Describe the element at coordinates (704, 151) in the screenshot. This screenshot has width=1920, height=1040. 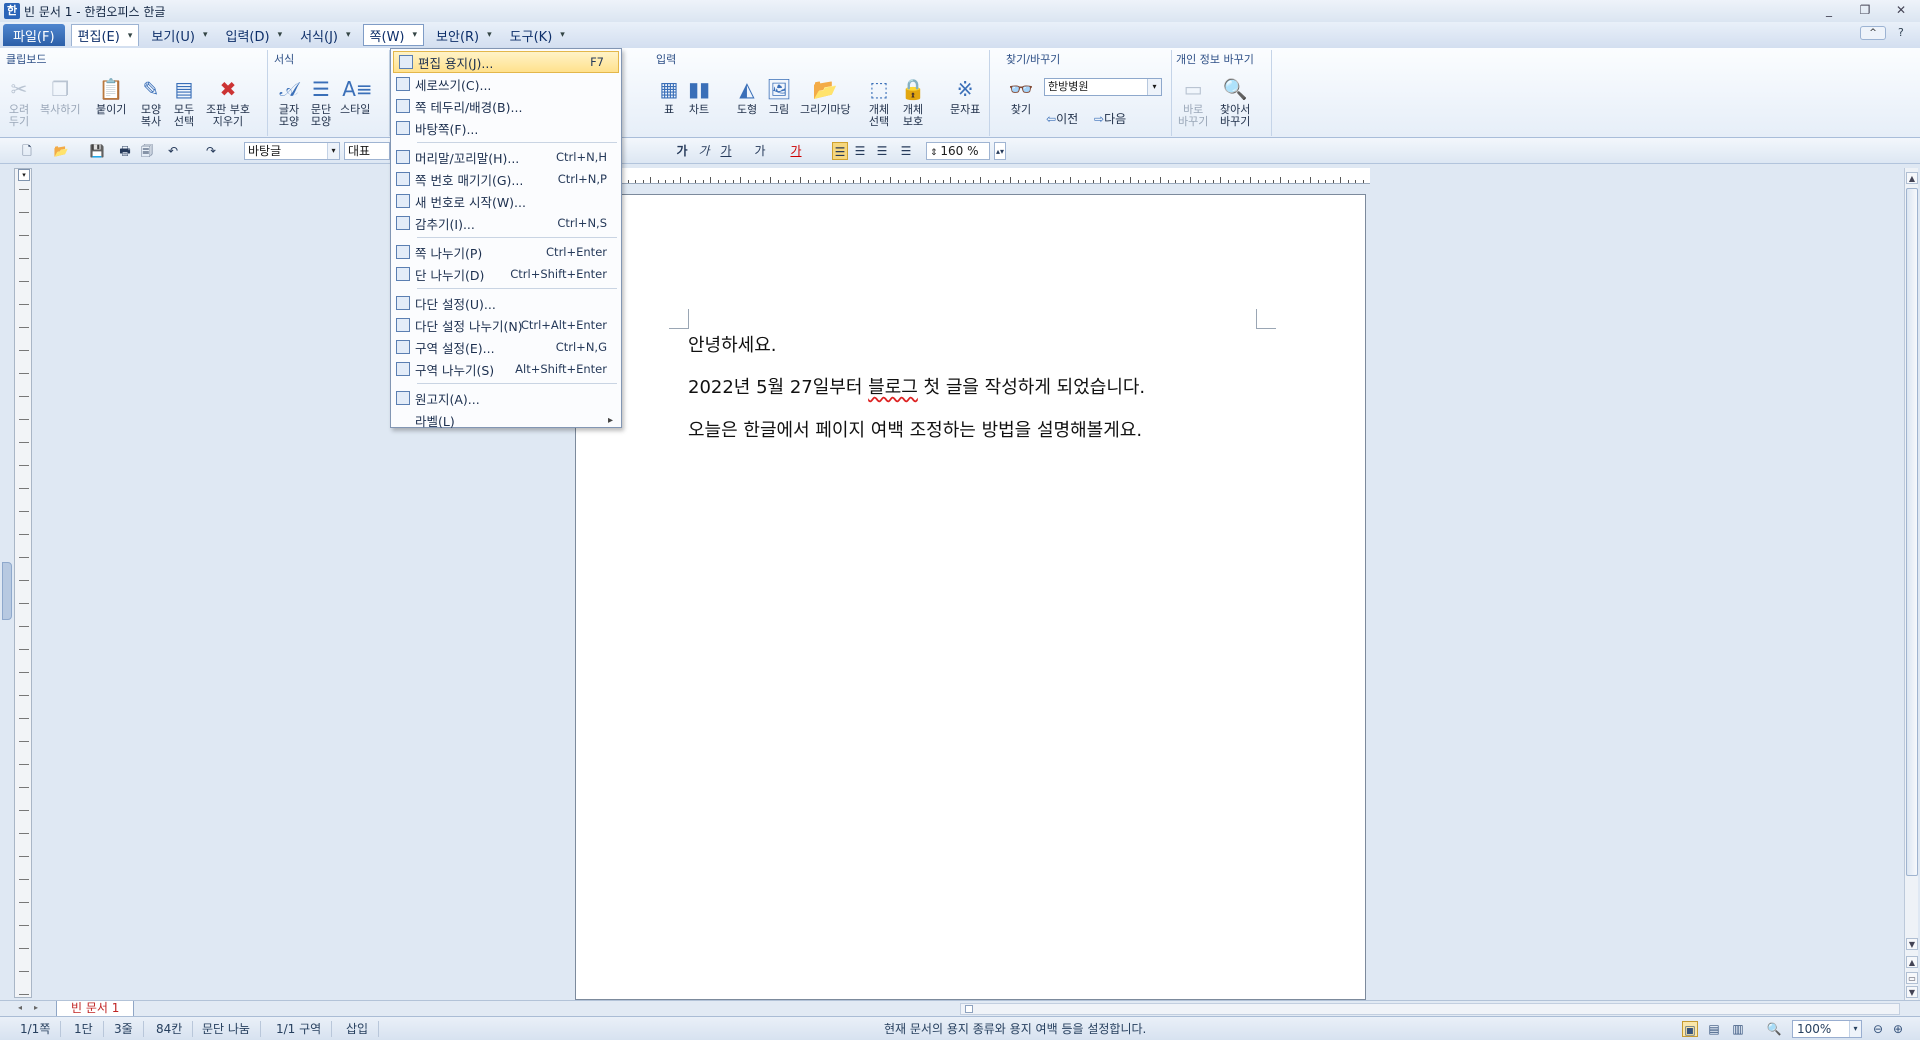
I see `italic-button: 가` at that location.